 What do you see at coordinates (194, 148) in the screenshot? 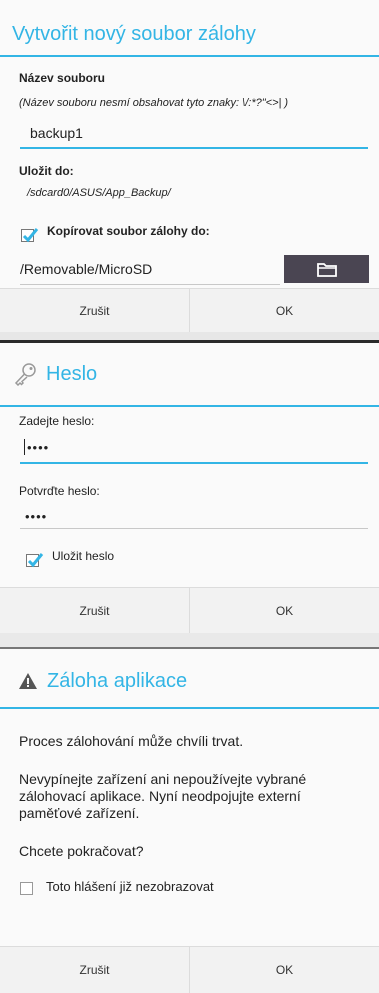
I see `filename-input-underline` at bounding box center [194, 148].